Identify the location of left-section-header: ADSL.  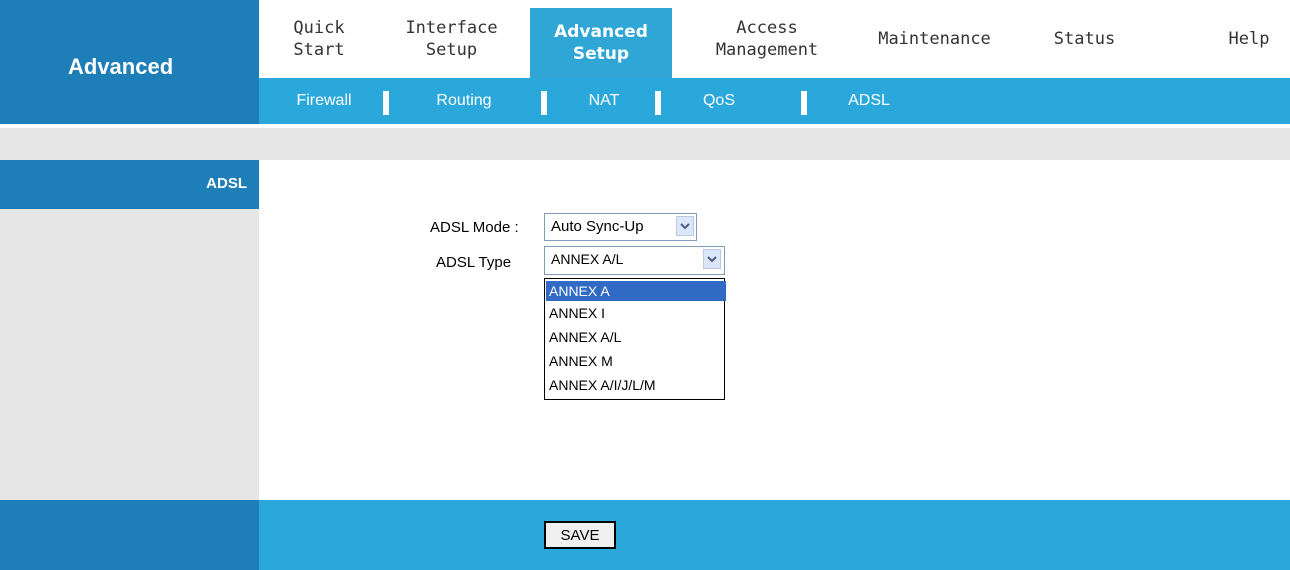
(129, 184).